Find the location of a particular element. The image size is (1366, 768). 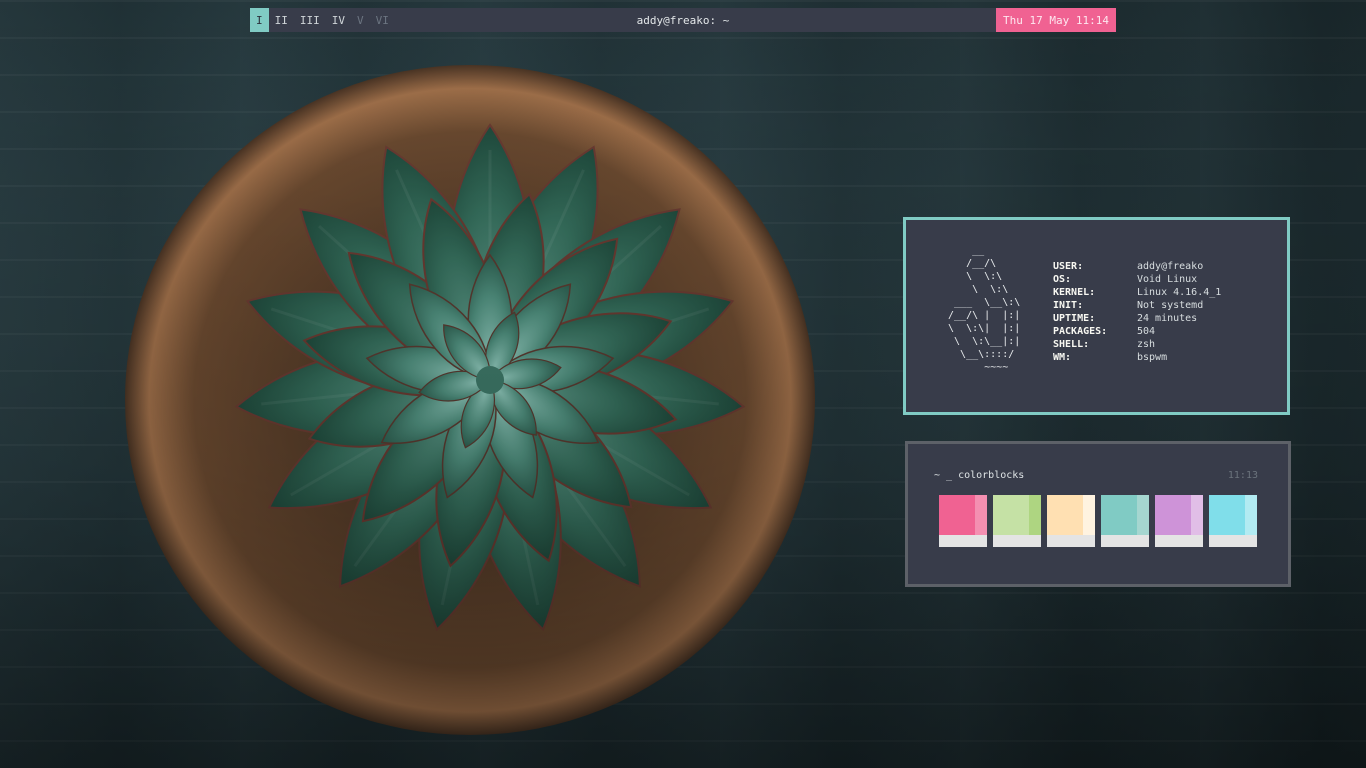

info-key: PACKAGES: is located at coordinates (1080, 331).